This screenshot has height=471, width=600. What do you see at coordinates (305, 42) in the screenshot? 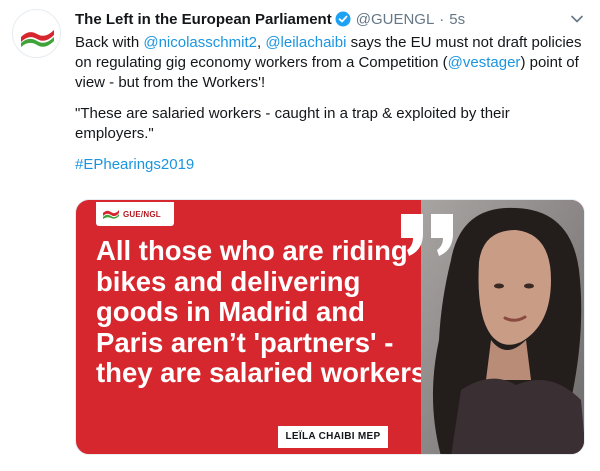
I see `mention-link: @leilachaibi` at bounding box center [305, 42].